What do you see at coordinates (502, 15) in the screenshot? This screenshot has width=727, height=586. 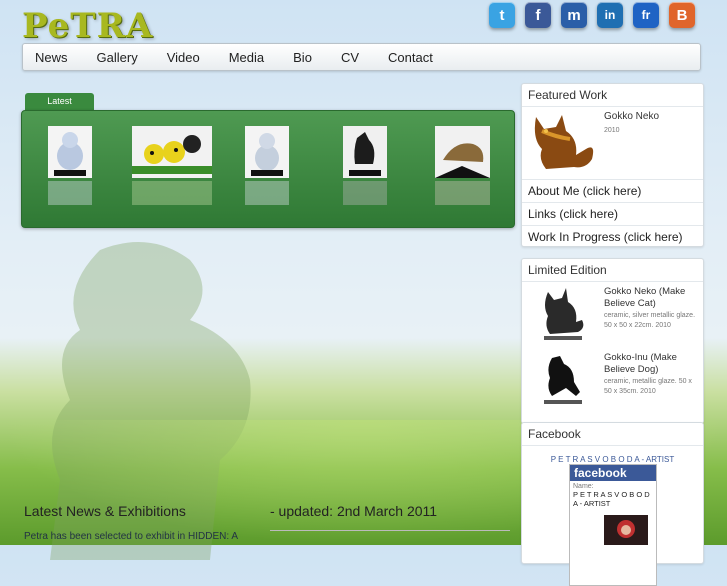 I see `twitter-icon: t` at bounding box center [502, 15].